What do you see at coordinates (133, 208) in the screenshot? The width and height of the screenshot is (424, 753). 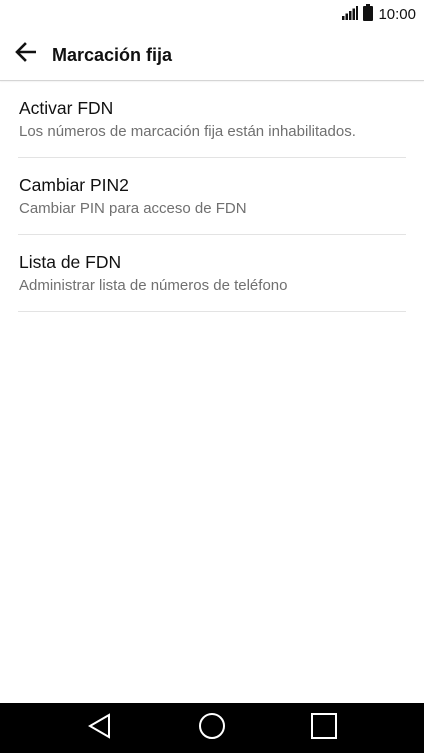 I see `list-item-subtitle: Cambiar PIN para acceso de FDN` at bounding box center [133, 208].